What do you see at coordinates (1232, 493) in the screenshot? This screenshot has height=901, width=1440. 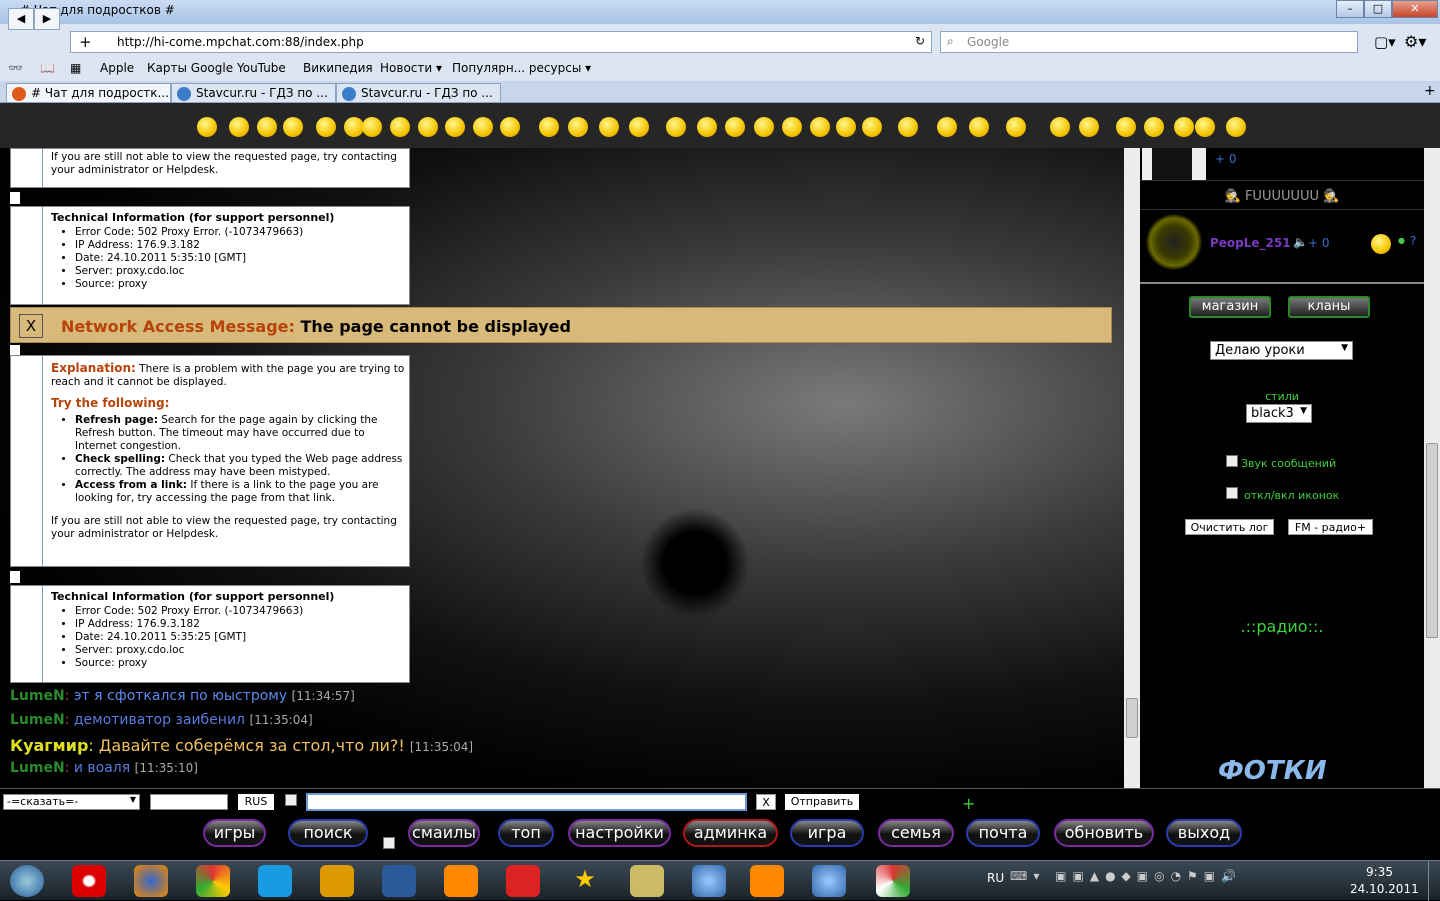 I see `icons-checkbox` at bounding box center [1232, 493].